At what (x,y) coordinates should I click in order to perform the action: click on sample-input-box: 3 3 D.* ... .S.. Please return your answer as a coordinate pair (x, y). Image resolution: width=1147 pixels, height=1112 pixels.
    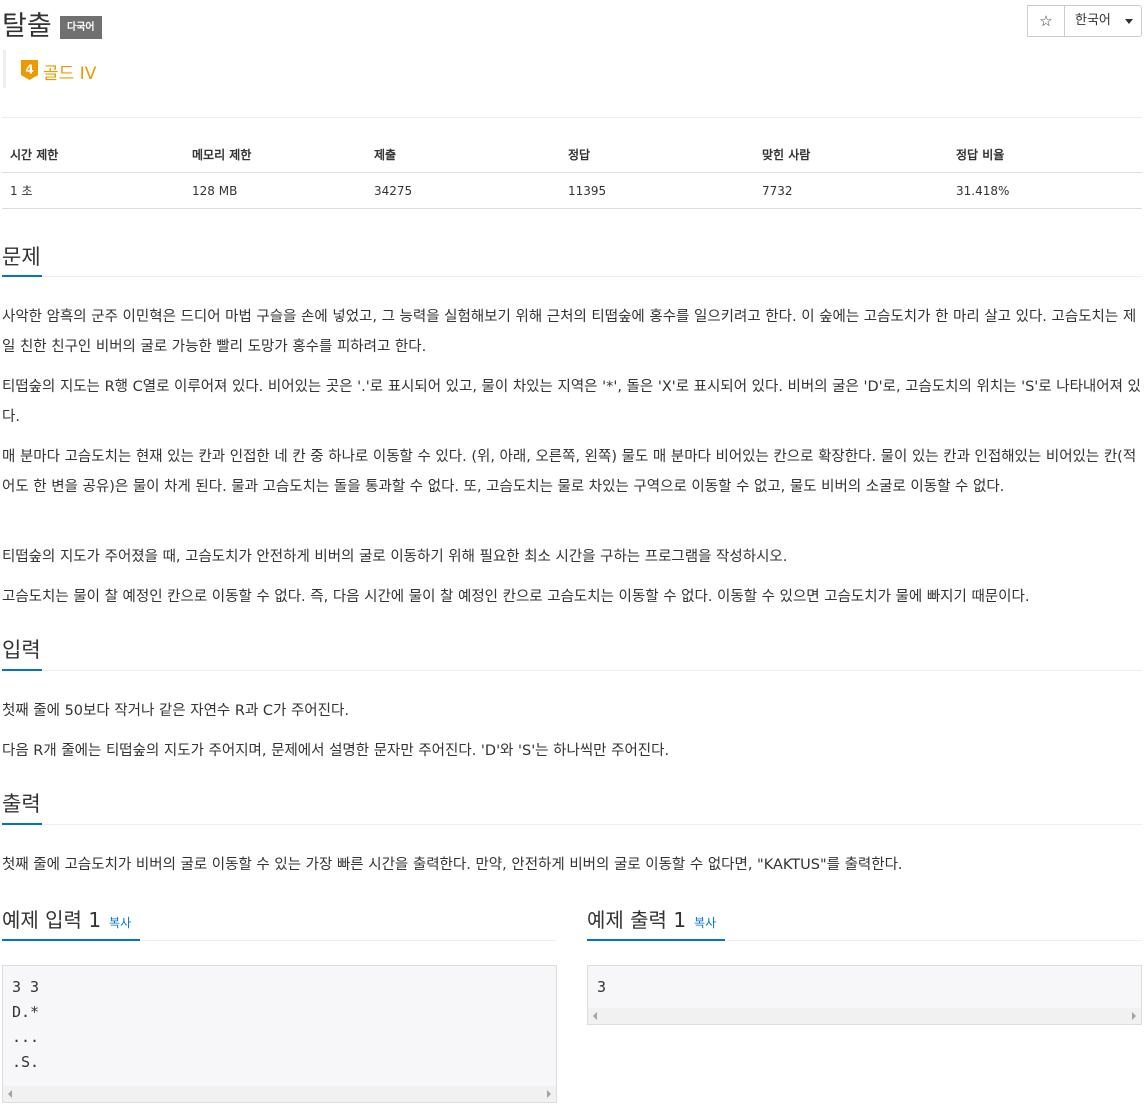
    Looking at the image, I should click on (279, 1034).